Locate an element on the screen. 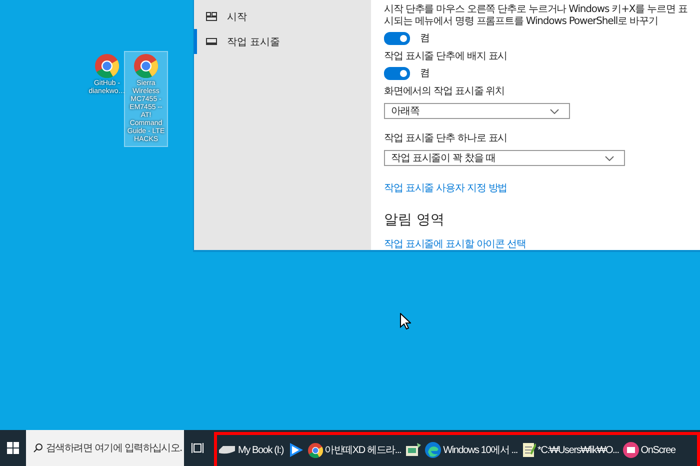 Image resolution: width=700 pixels, height=466 pixels. record-icon is located at coordinates (630, 450).